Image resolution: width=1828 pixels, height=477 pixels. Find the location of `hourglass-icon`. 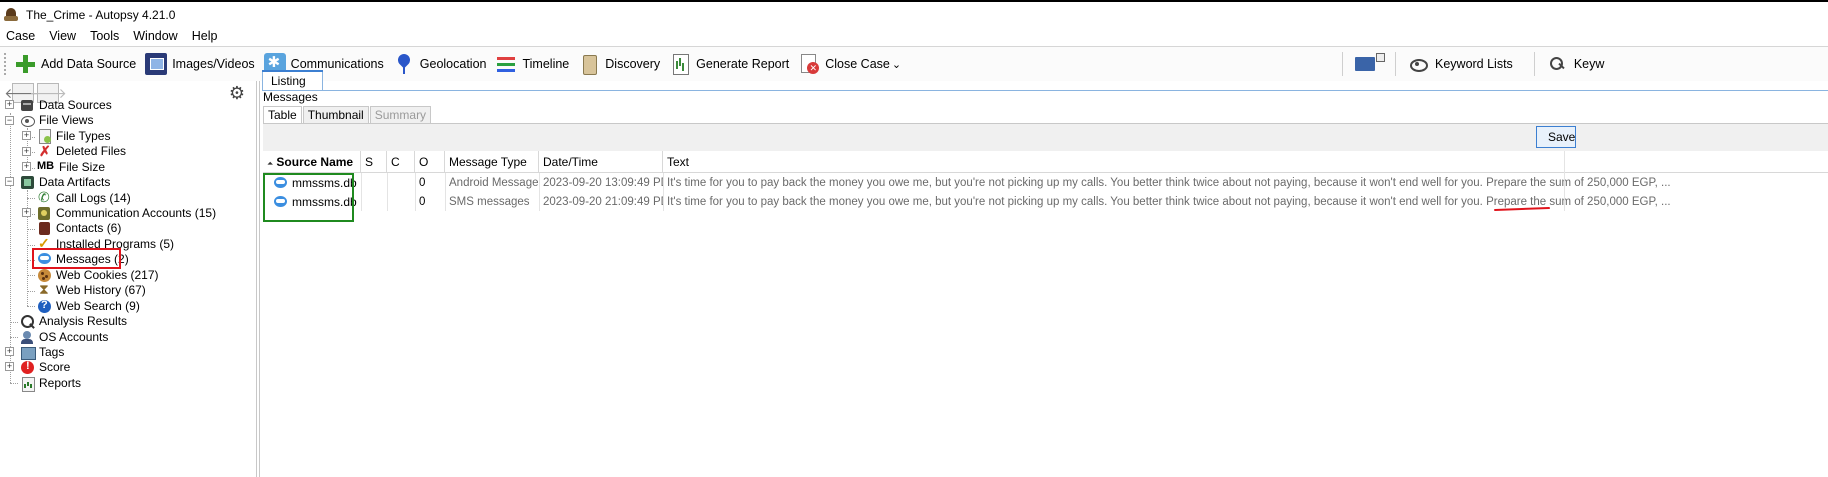

hourglass-icon is located at coordinates (44, 289).